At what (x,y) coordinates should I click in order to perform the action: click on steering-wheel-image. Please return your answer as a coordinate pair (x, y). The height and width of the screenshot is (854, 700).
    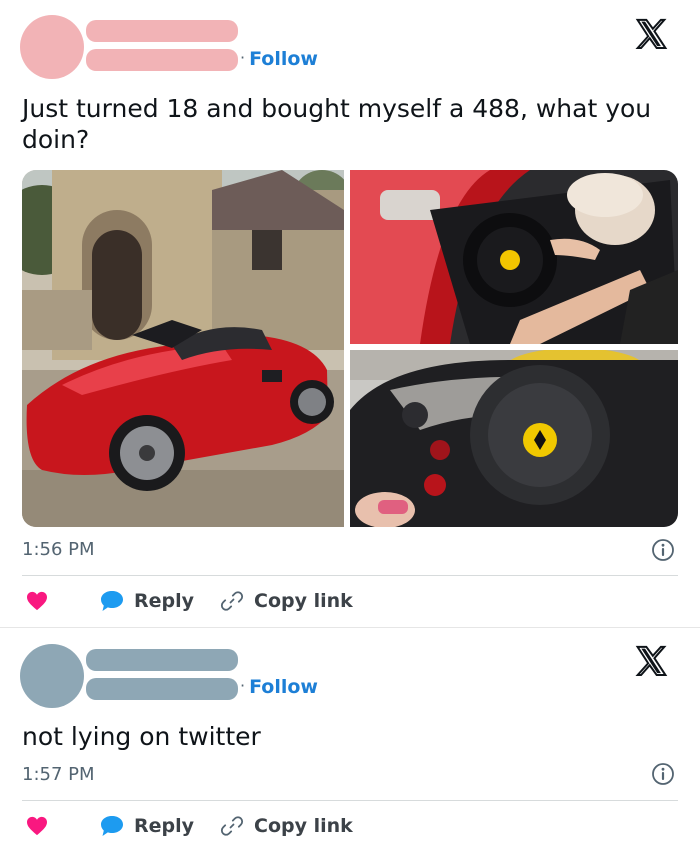
    Looking at the image, I should click on (514, 438).